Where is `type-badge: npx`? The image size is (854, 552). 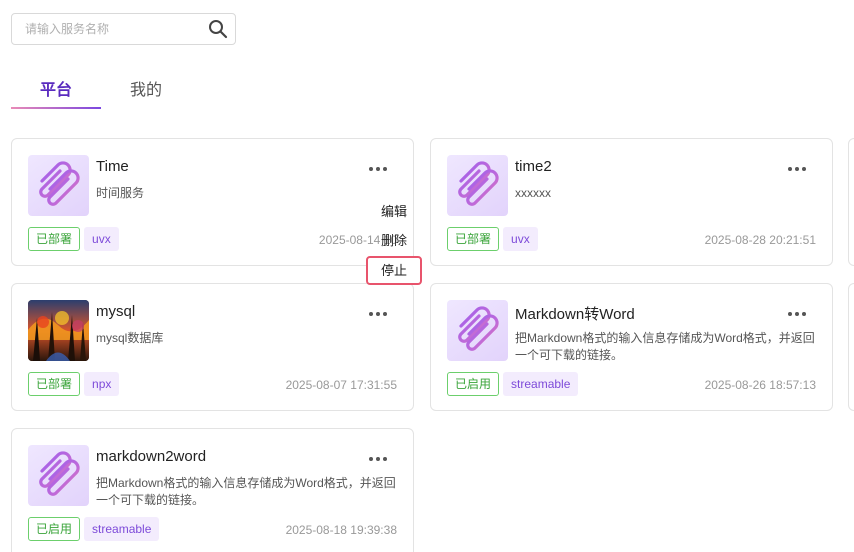 type-badge: npx is located at coordinates (102, 384).